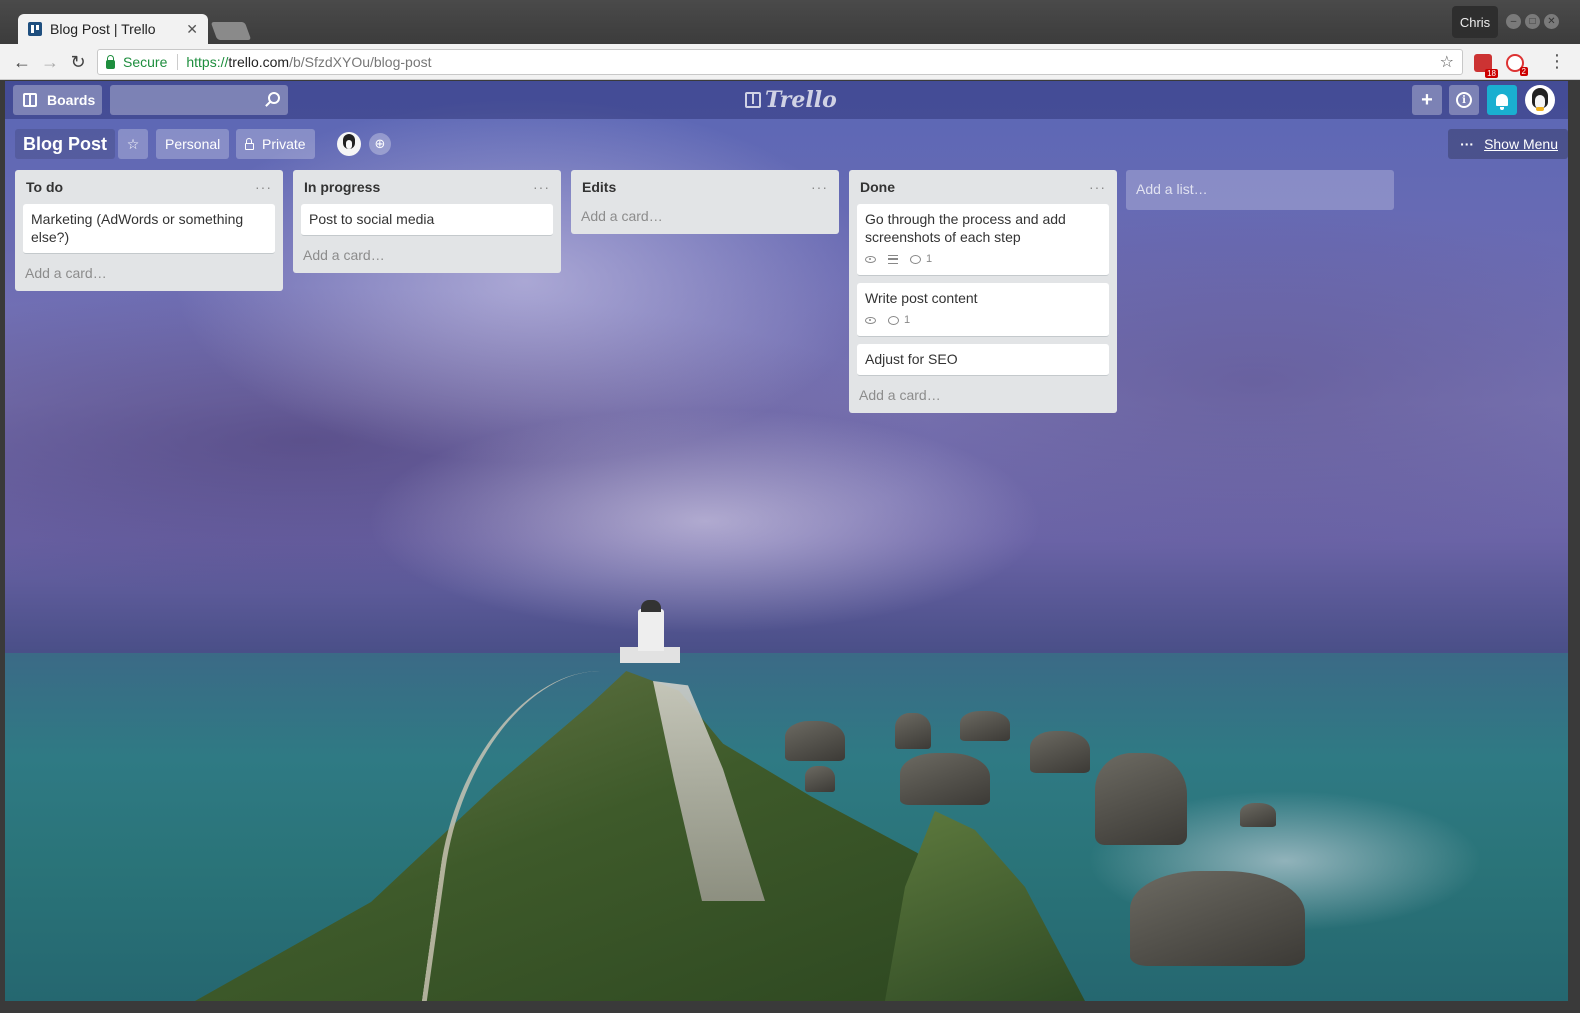 This screenshot has height=1013, width=1580. Describe the element at coordinates (983, 187) in the screenshot. I see `list-header: Done ···` at that location.